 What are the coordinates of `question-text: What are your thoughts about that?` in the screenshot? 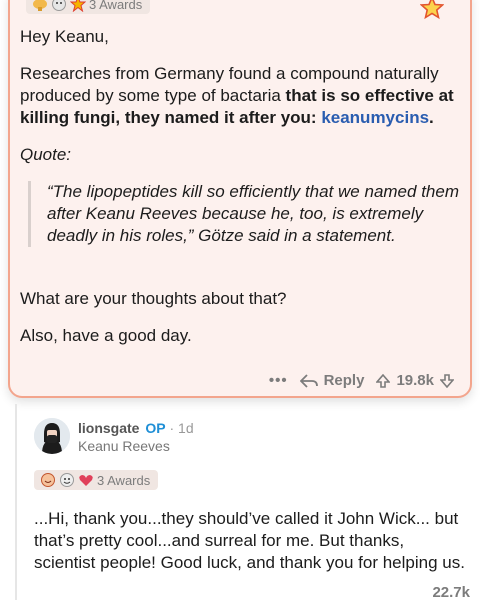 It's located at (153, 298).